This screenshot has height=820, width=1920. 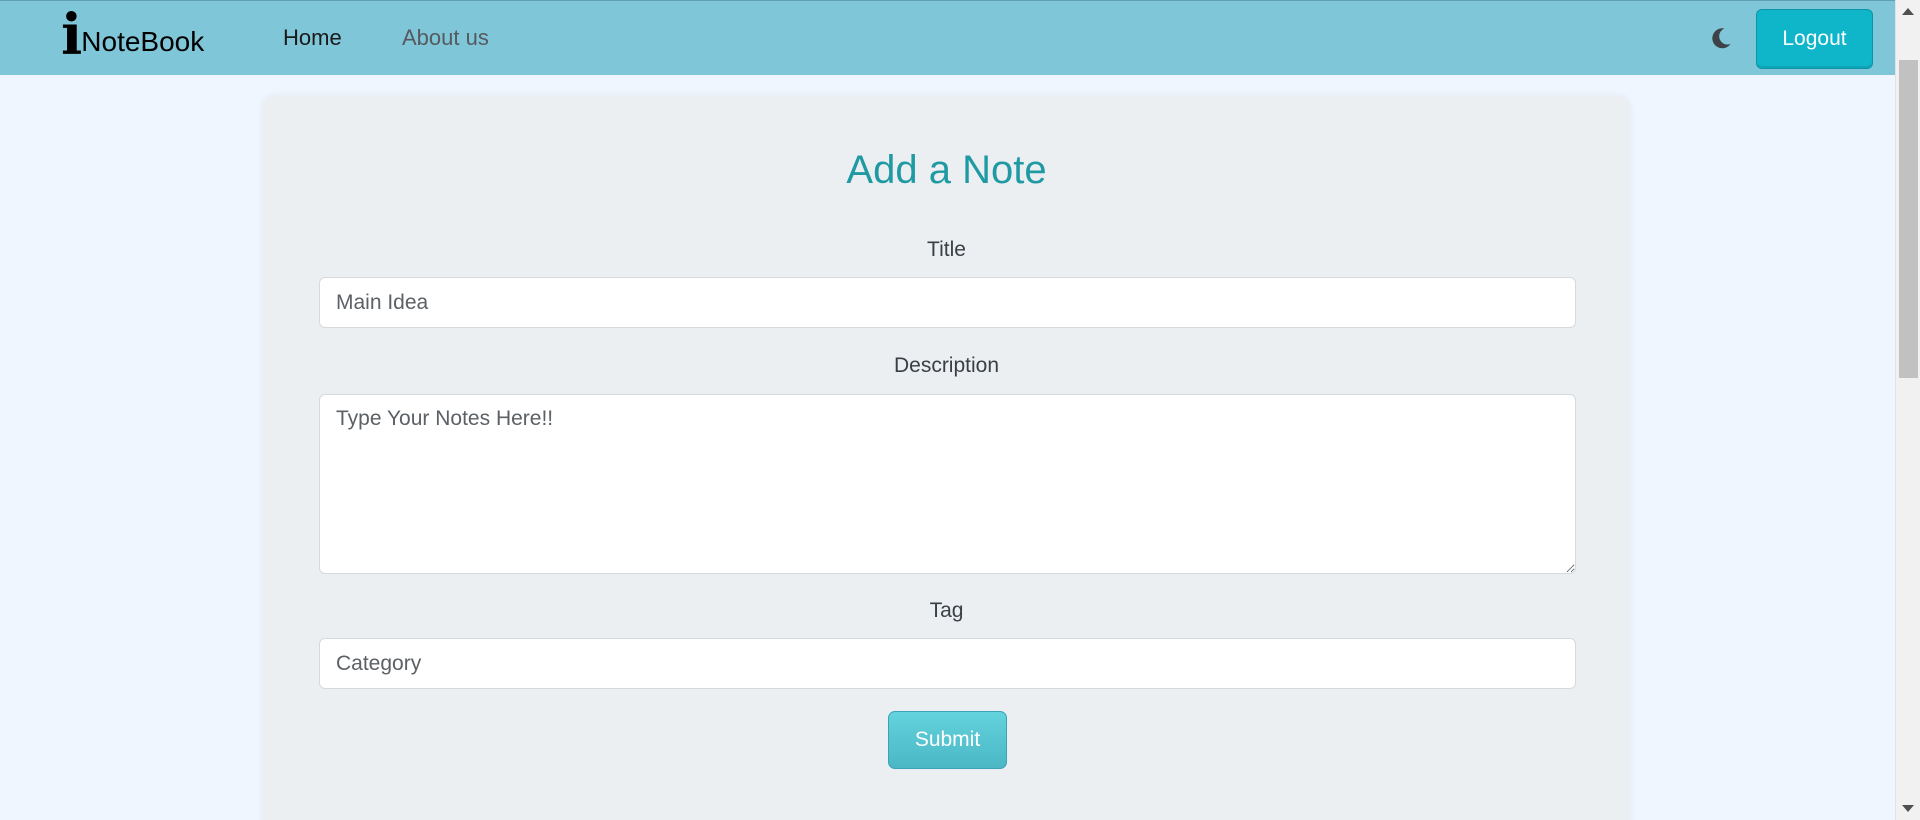 I want to click on page-title: Add a Note, so click(x=946, y=170).